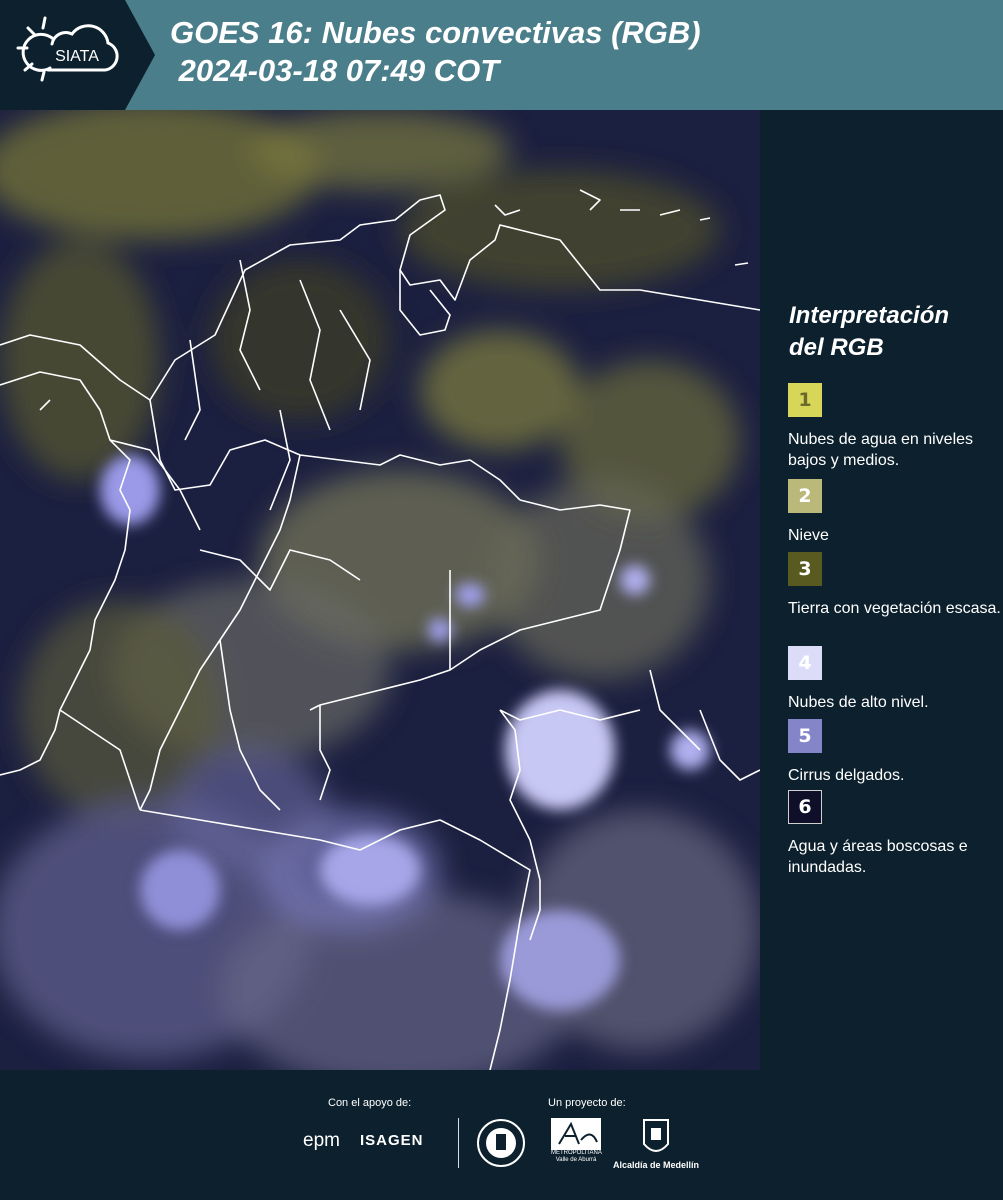 This screenshot has height=1200, width=1003. I want to click on legend-item-2: 2 Nieve, so click(895, 512).